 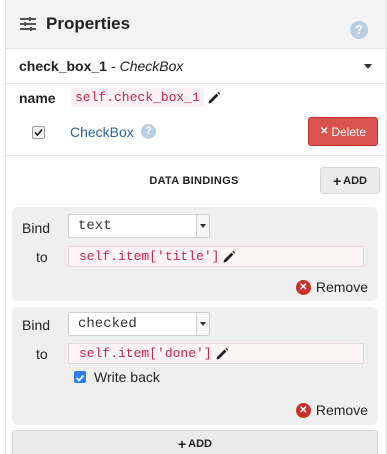 I want to click on caret-down-icon, so click(x=368, y=66).